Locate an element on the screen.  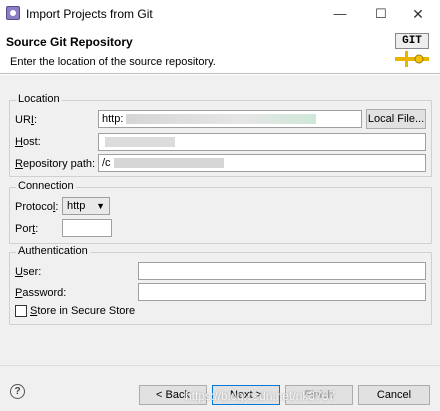
cancel-button: Cancel is located at coordinates (394, 395).